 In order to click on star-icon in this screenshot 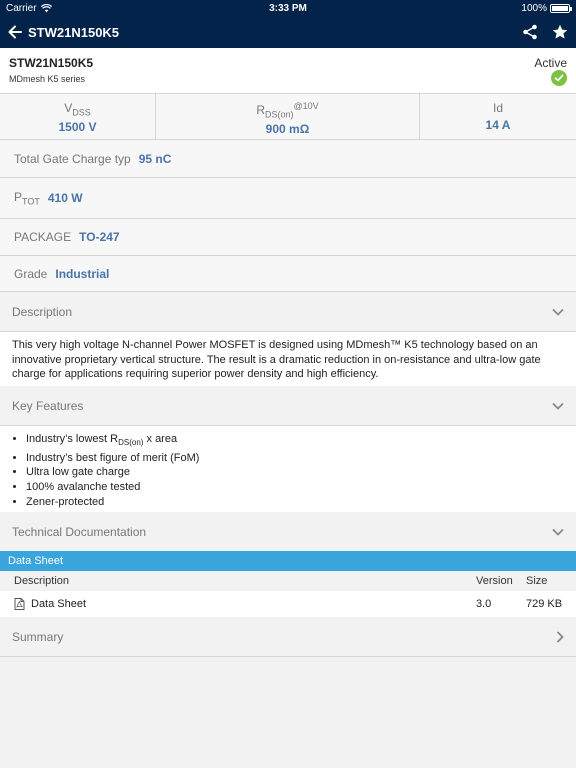, I will do `click(560, 32)`.